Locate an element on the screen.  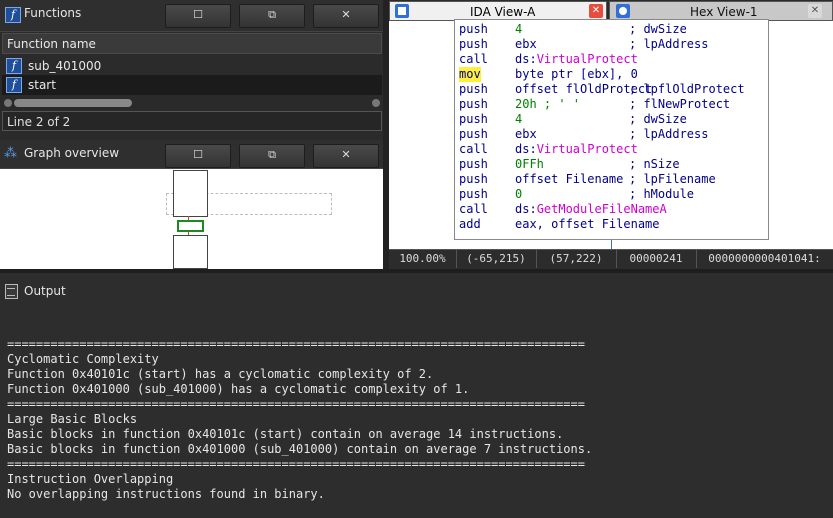
asm-operand-text: 4 is located at coordinates (519, 29).